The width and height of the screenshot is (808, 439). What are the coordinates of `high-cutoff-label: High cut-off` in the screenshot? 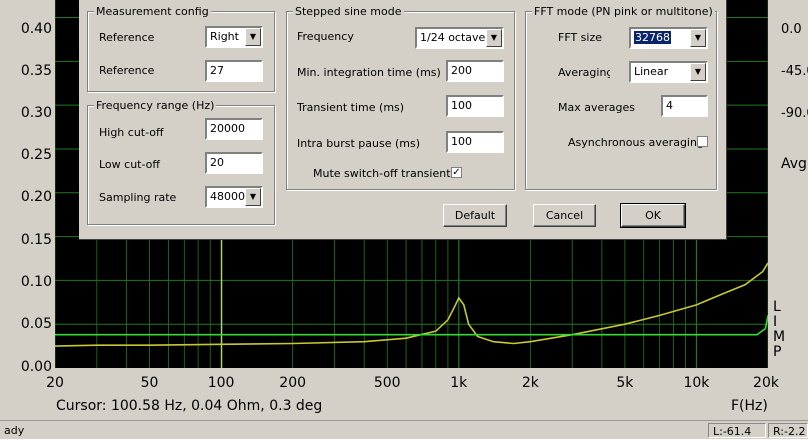 It's located at (131, 132).